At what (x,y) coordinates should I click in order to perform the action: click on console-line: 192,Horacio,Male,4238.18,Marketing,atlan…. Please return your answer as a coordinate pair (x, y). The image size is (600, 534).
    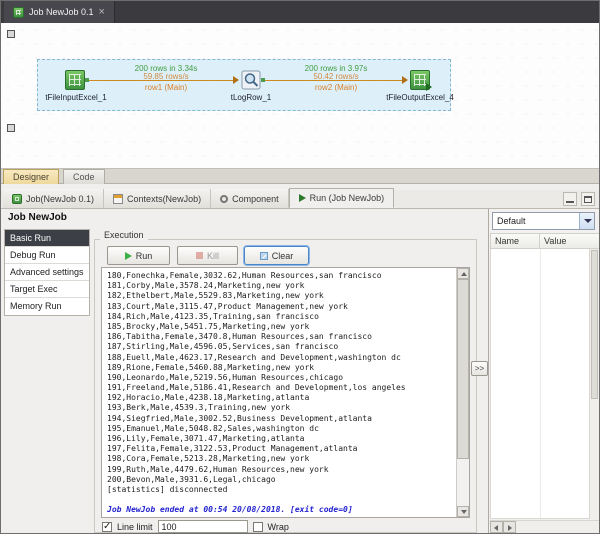
    Looking at the image, I should click on (208, 398).